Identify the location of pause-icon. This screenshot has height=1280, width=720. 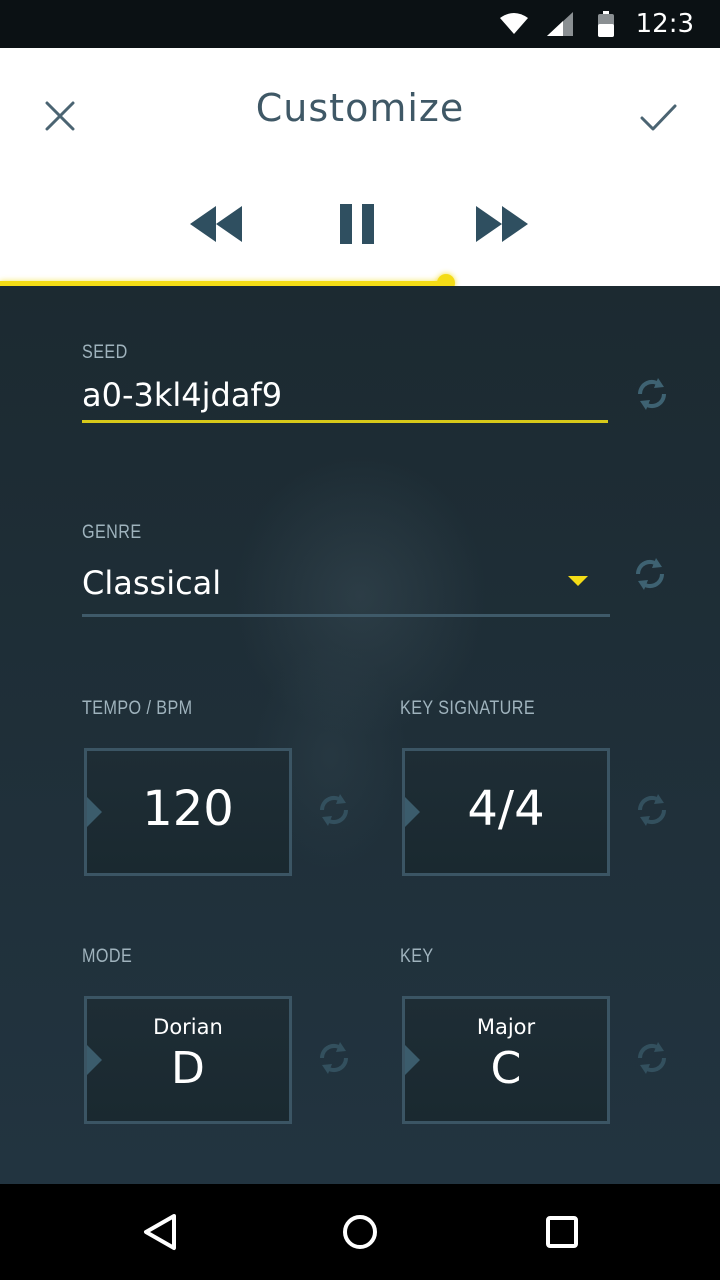
(357, 224).